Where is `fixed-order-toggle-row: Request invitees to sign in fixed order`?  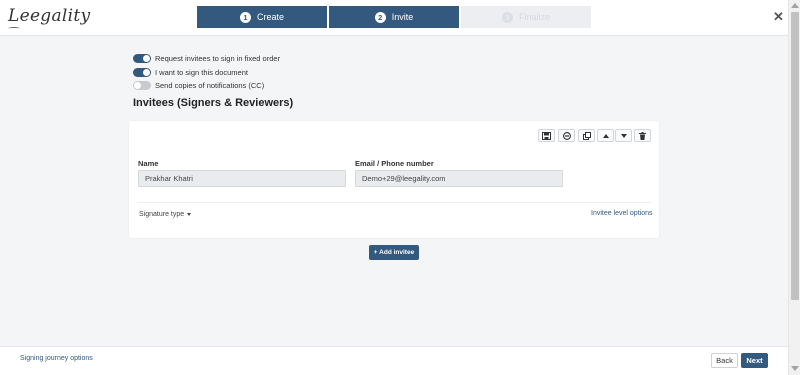
fixed-order-toggle-row: Request invitees to sign in fixed order is located at coordinates (206, 58).